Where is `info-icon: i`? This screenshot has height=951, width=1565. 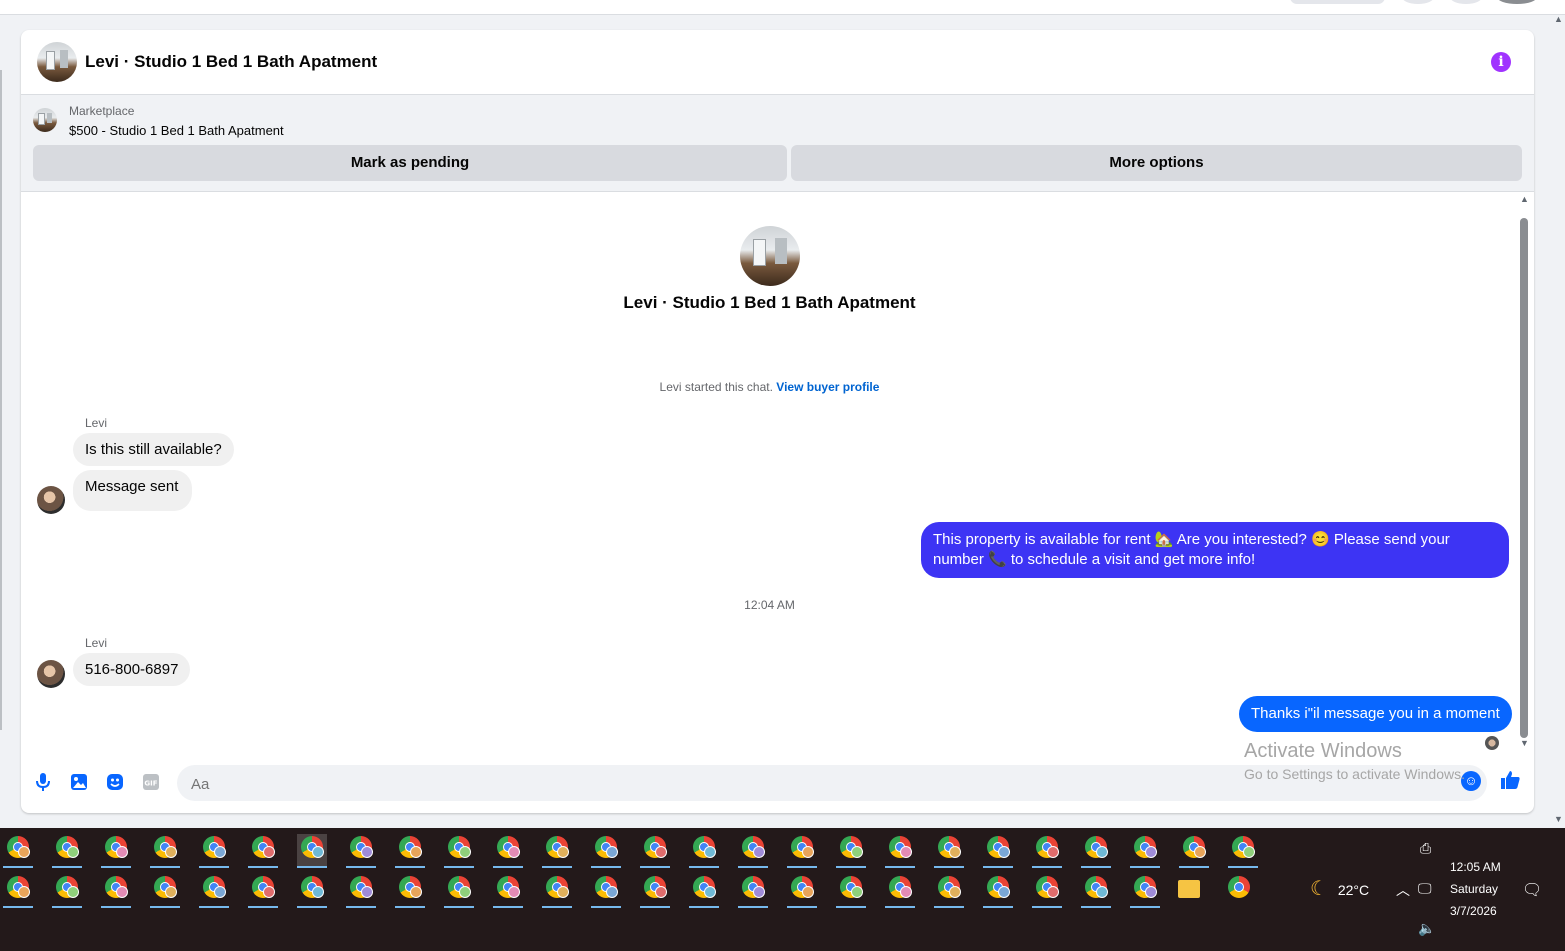 info-icon: i is located at coordinates (1501, 62).